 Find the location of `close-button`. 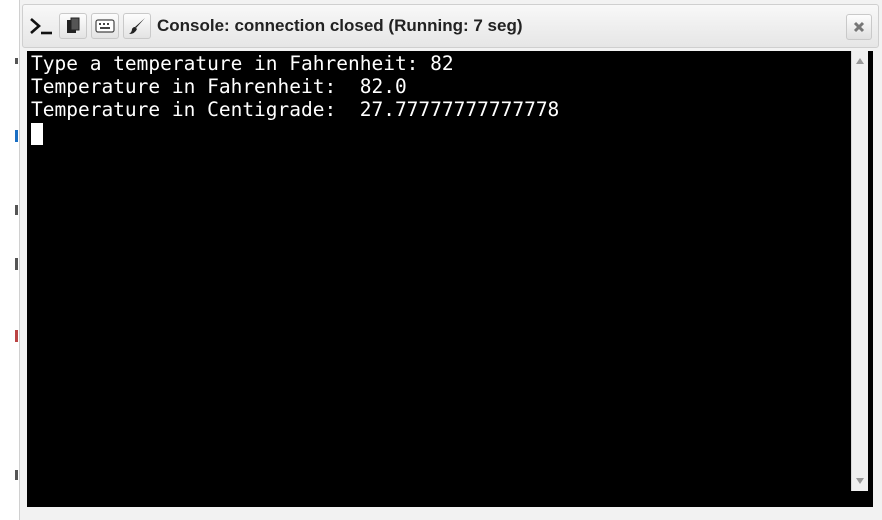

close-button is located at coordinates (859, 27).